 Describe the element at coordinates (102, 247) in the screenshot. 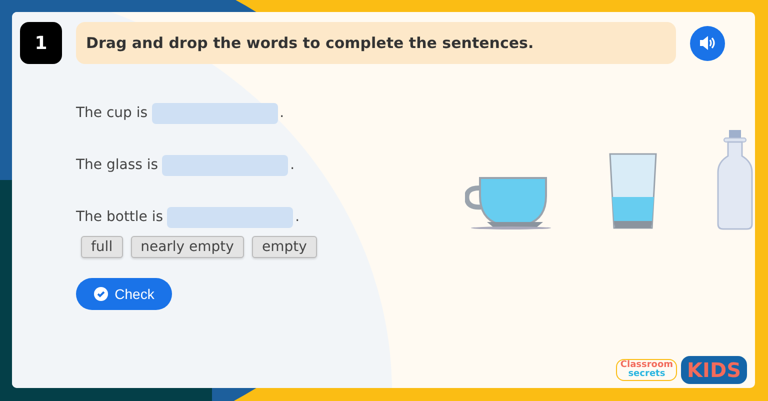

I see `word-tile: full` at that location.